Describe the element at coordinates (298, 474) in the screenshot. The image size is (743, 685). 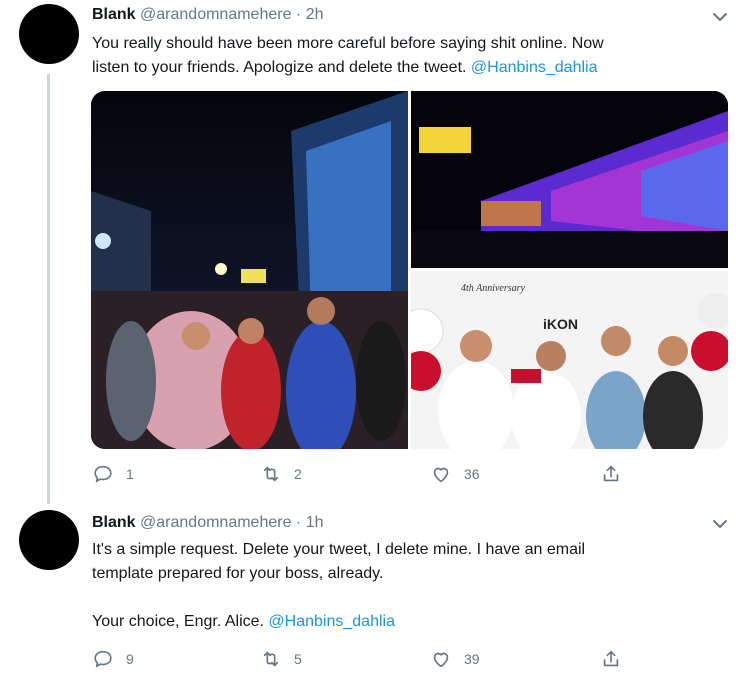
I see `retweet-count: 2` at that location.